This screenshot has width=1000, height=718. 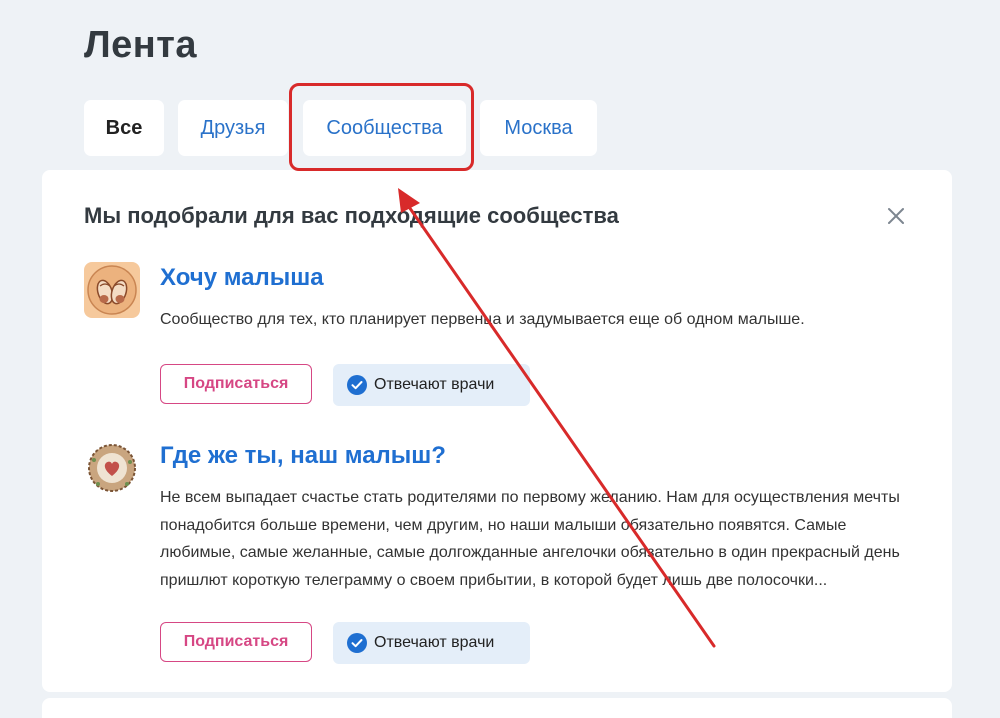 I want to click on tab-moscow: Москва, so click(x=538, y=128).